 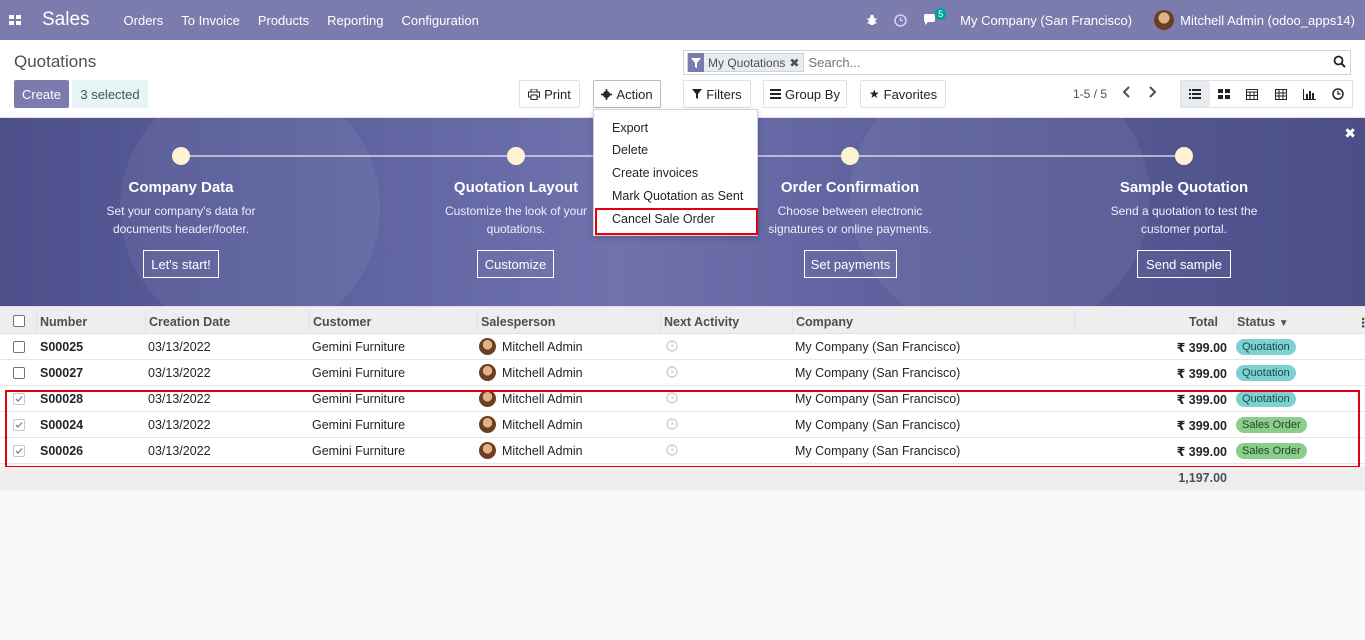 I want to click on menu-item-export: Export, so click(x=630, y=128).